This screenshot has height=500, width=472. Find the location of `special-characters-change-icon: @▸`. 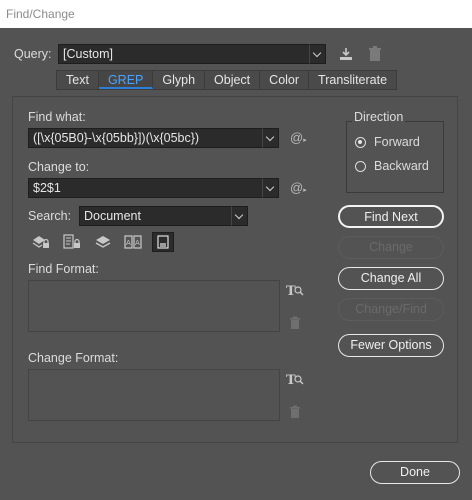

special-characters-change-icon: @▸ is located at coordinates (298, 189).